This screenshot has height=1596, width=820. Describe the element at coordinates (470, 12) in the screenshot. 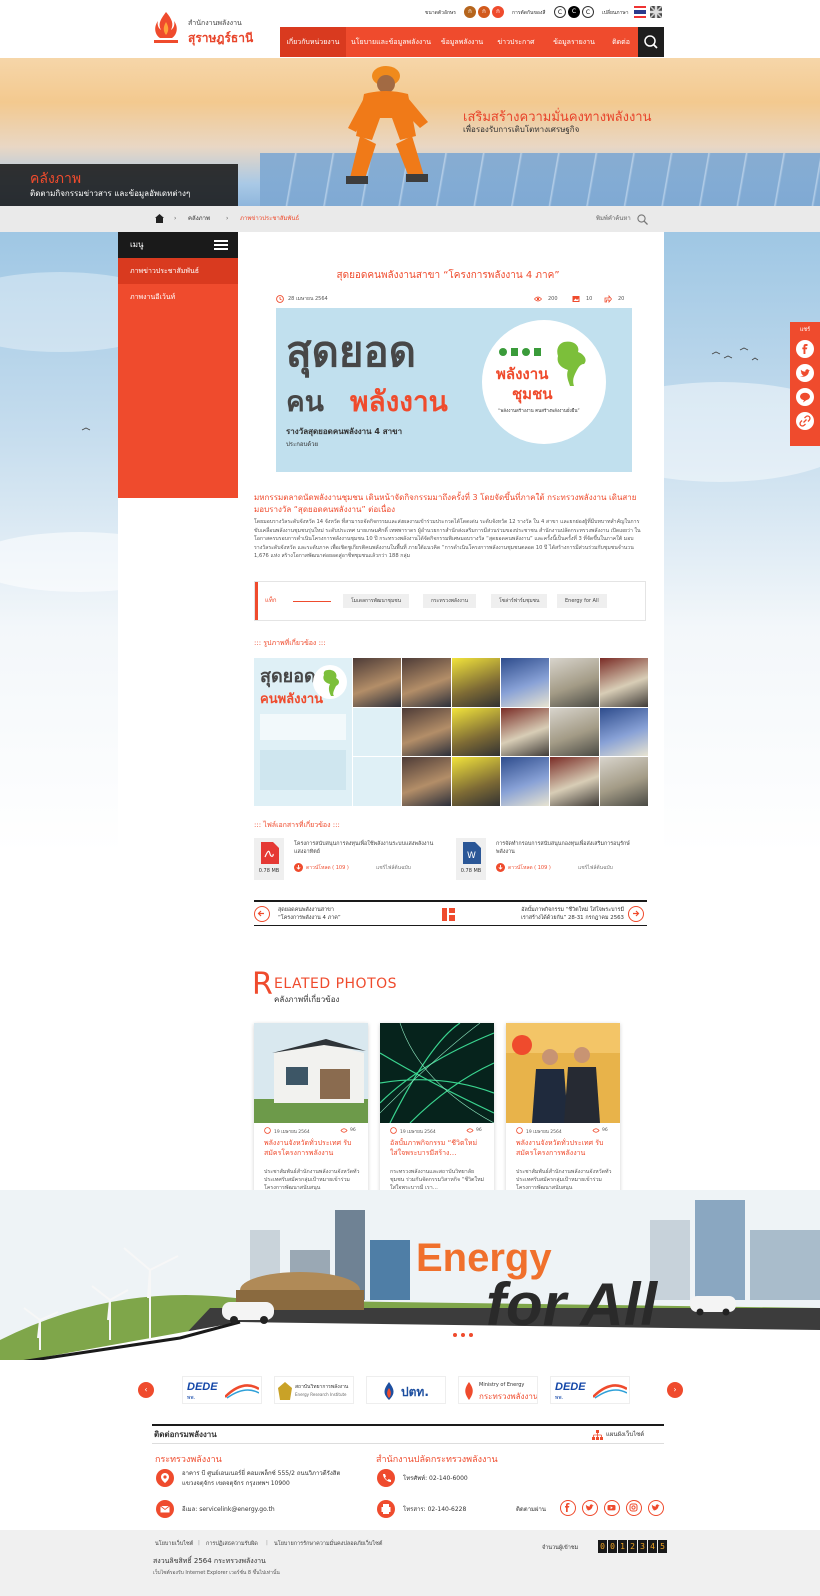

I see `font-small-button: ก` at that location.